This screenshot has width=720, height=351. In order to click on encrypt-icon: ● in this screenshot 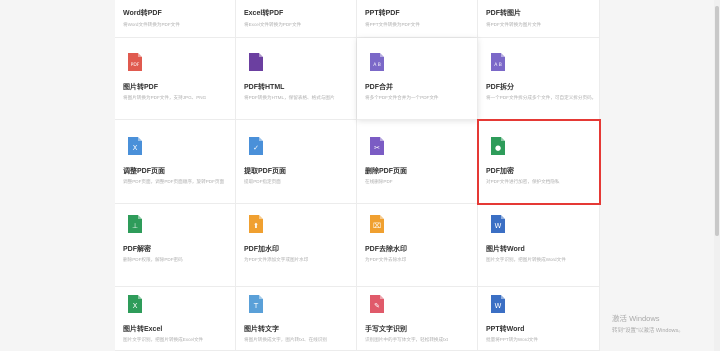, I will do `click(498, 146)`.